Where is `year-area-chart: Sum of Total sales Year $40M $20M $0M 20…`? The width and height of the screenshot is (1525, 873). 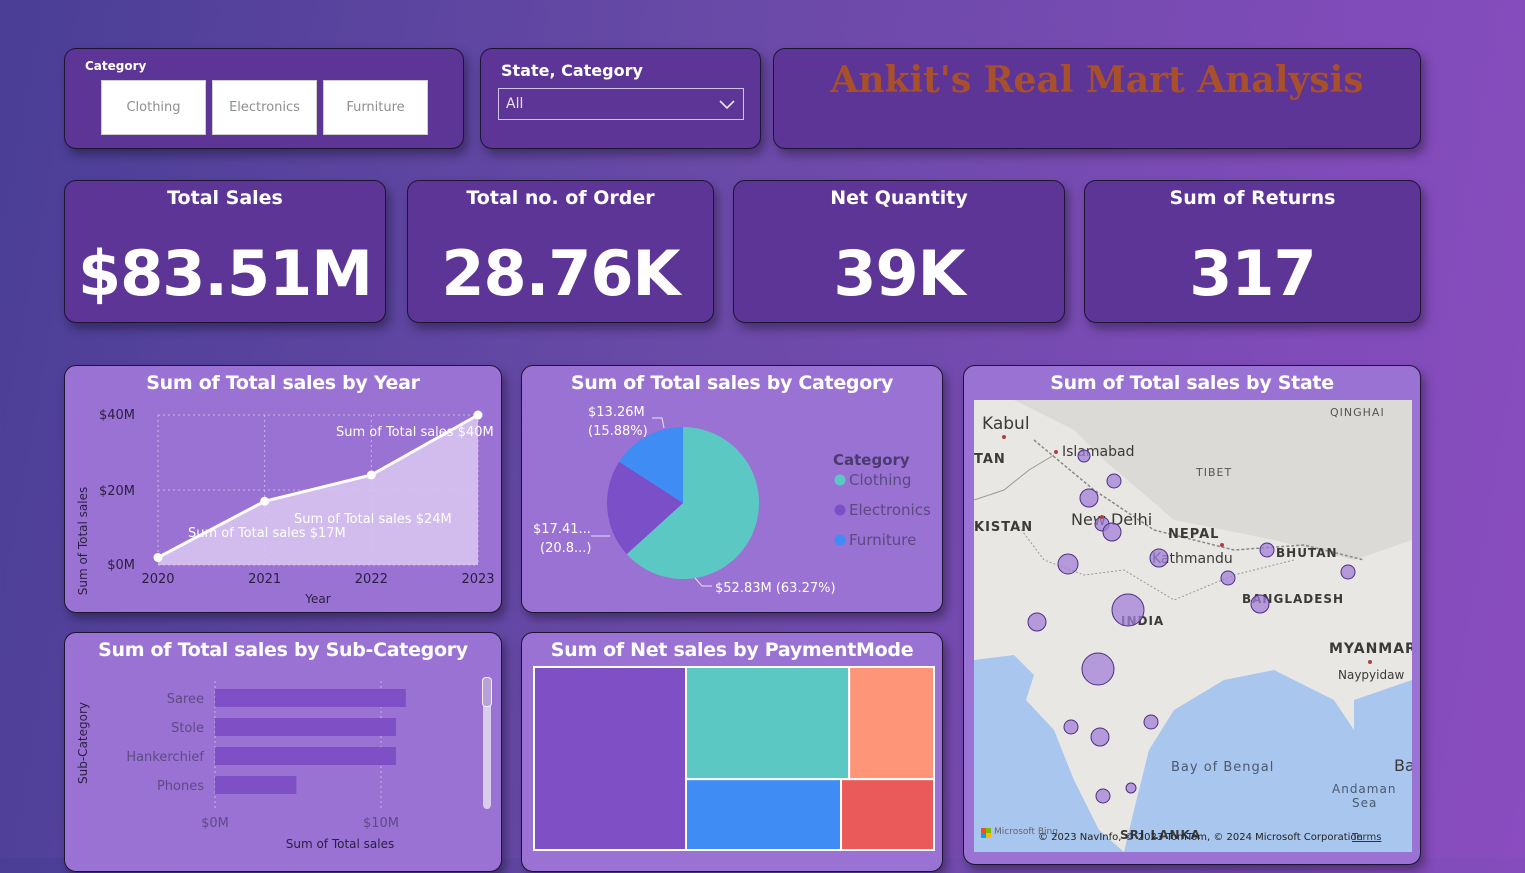 year-area-chart: Sum of Total sales Year $40M $20M $0M 20… is located at coordinates (285, 507).